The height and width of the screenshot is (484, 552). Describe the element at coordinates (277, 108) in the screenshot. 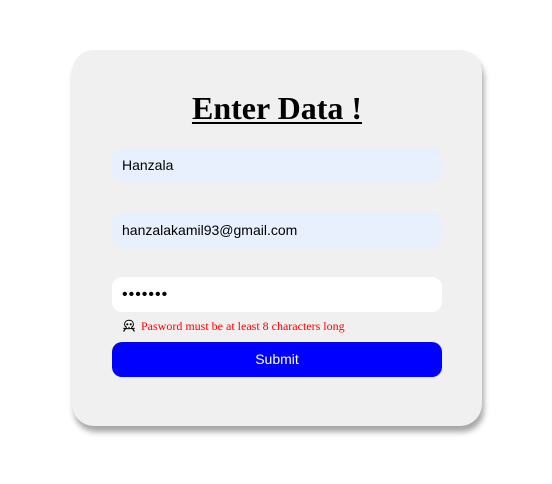

I see `form-title: Enter Data !` at that location.